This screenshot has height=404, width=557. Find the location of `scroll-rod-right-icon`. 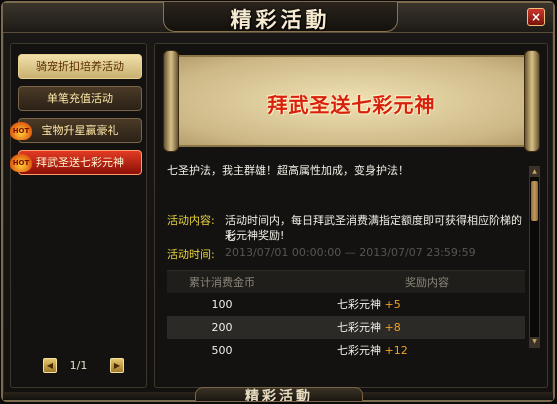

scroll-rod-right-icon is located at coordinates (532, 101).